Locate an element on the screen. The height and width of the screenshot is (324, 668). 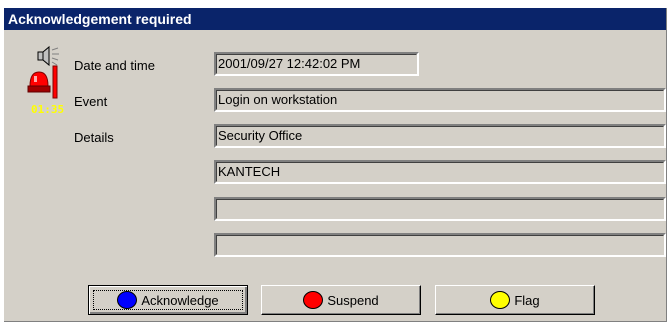
flag-button: Flag is located at coordinates (515, 300).